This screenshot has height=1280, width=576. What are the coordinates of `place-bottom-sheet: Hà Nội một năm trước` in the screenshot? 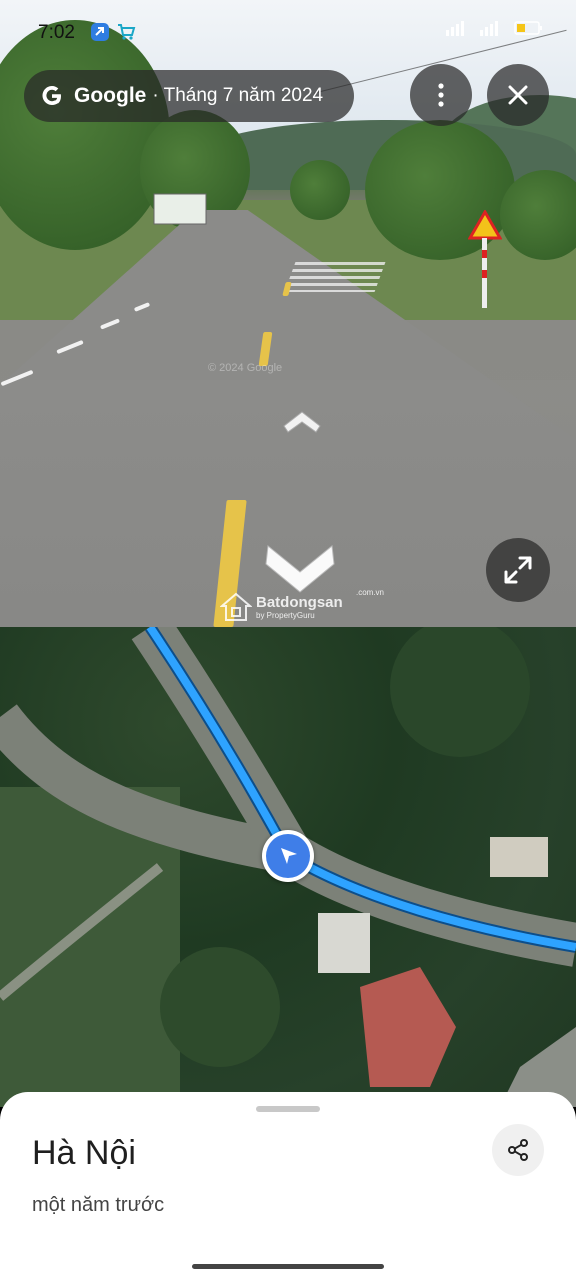 It's located at (288, 1186).